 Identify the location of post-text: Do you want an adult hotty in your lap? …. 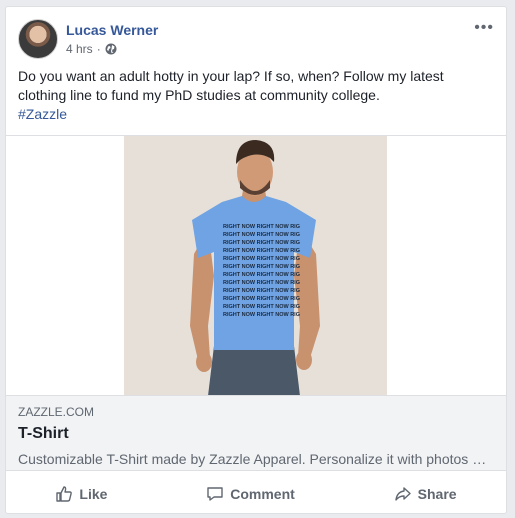
(253, 95).